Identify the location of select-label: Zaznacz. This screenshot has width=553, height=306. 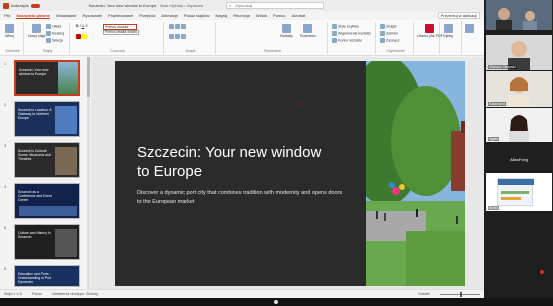
(393, 40).